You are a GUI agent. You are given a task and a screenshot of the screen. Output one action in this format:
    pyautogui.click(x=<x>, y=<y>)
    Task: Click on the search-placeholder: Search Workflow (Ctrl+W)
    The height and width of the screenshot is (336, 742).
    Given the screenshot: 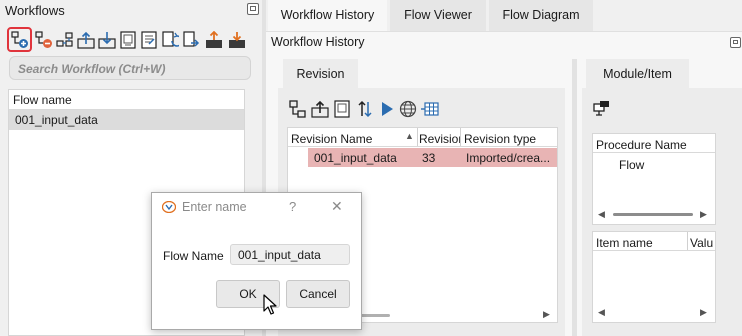 What is the action you would take?
    pyautogui.click(x=92, y=69)
    